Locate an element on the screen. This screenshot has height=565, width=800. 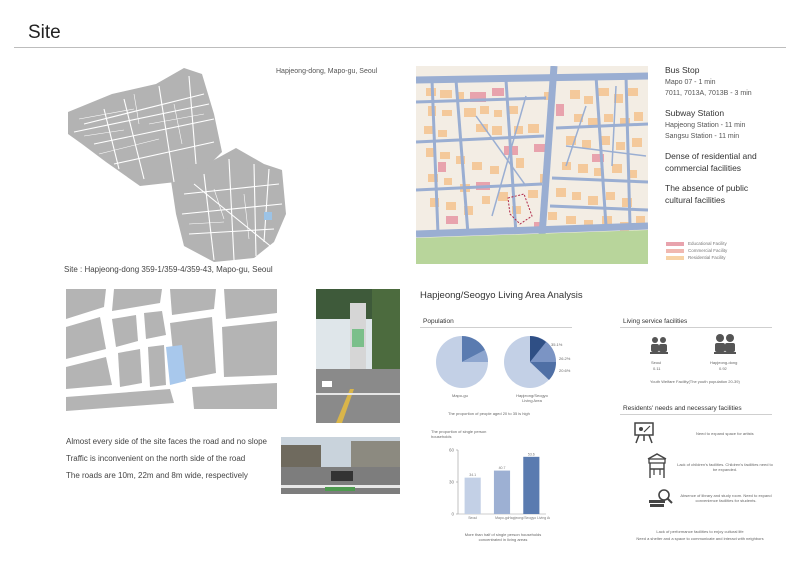
pies-svg is located at coordinates (496, 362).